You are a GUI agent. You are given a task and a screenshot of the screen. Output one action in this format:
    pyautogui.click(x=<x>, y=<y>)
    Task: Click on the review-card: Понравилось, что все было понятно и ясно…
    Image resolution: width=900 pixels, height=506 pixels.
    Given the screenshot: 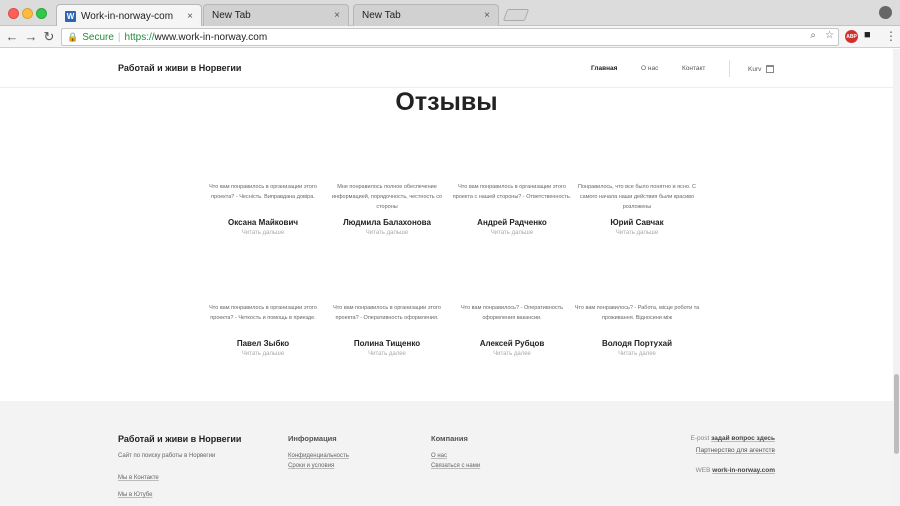 What is the action you would take?
    pyautogui.click(x=637, y=209)
    